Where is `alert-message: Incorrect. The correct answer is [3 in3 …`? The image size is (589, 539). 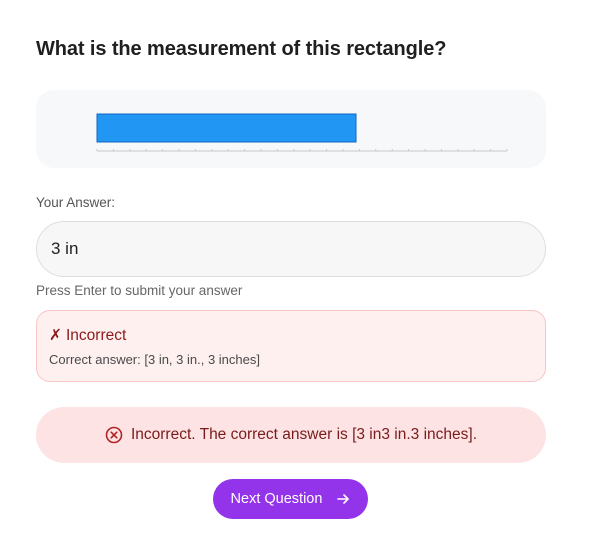
alert-message: Incorrect. The correct answer is [3 in3 … is located at coordinates (304, 434).